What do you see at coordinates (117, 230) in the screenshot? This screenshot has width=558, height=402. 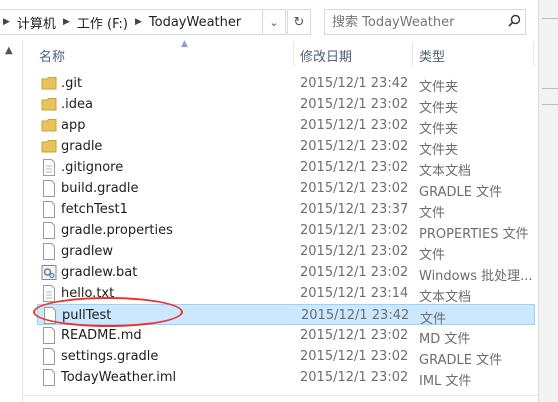 I see `file-name: gradle.properties` at bounding box center [117, 230].